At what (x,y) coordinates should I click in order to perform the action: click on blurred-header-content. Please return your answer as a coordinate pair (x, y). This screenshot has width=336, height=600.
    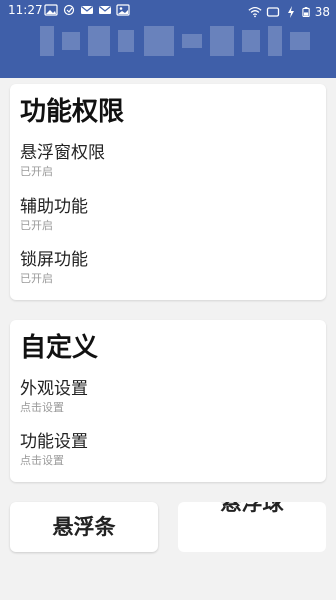
    Looking at the image, I should click on (175, 41).